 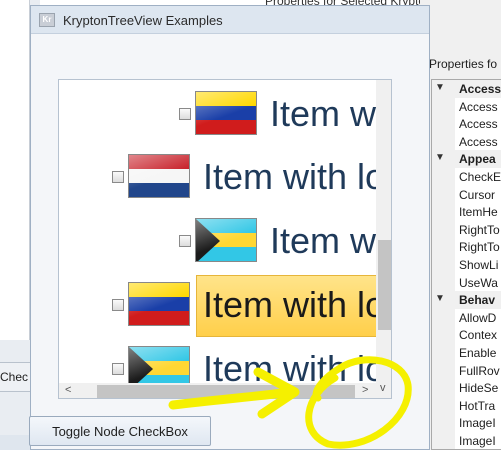 What do you see at coordinates (478, 282) in the screenshot?
I see `property-name: UseWa` at bounding box center [478, 282].